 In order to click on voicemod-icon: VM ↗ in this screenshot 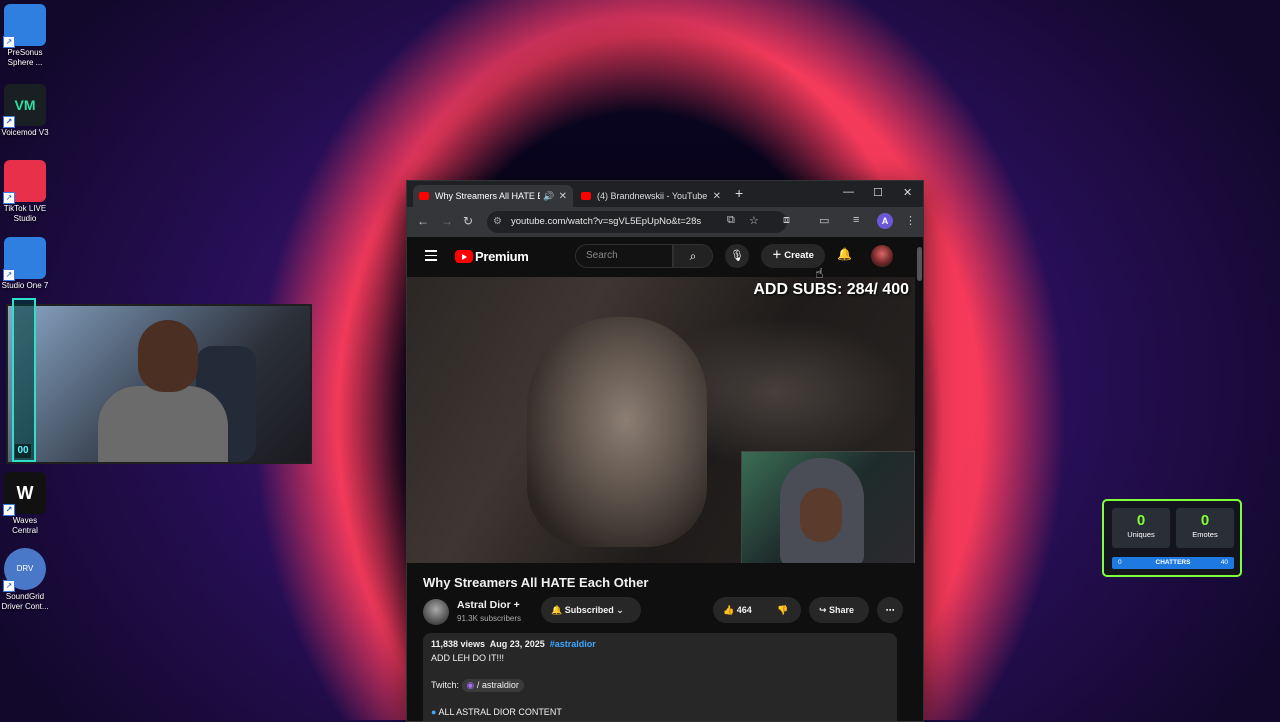, I will do `click(24, 106)`.